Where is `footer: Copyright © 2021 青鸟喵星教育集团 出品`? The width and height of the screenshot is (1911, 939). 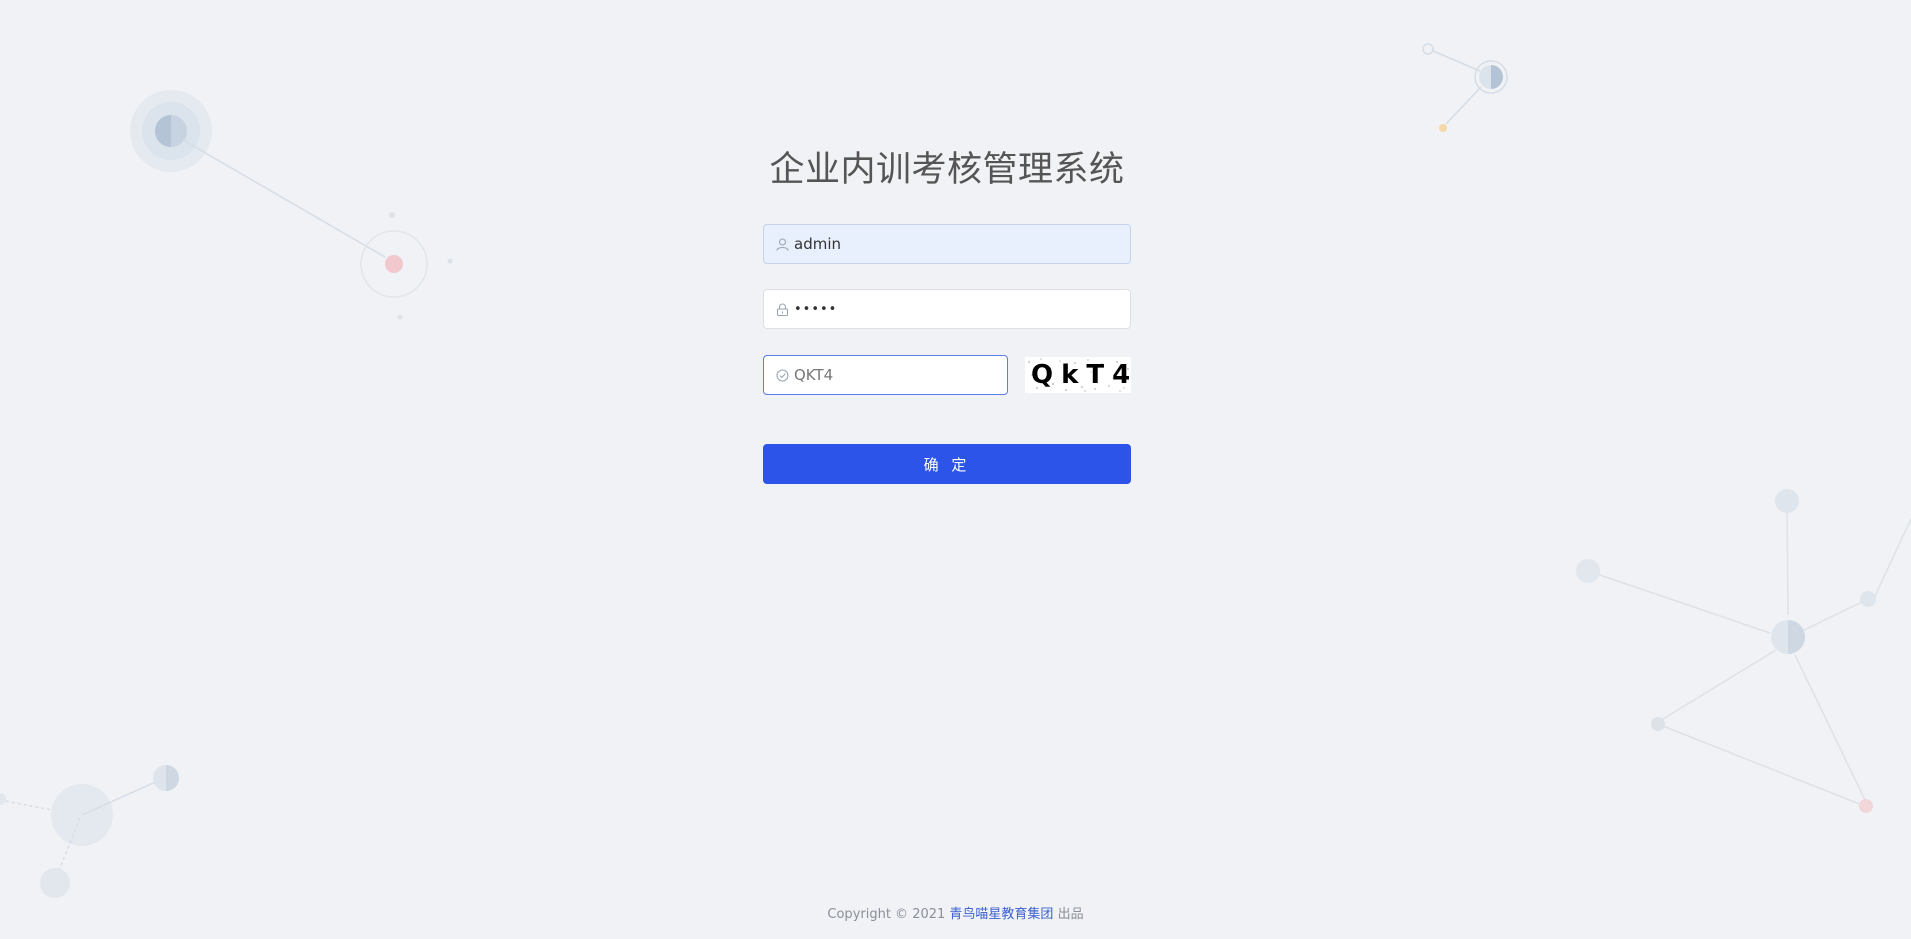 footer: Copyright © 2021 青鸟喵星教育集团 出品 is located at coordinates (955, 912).